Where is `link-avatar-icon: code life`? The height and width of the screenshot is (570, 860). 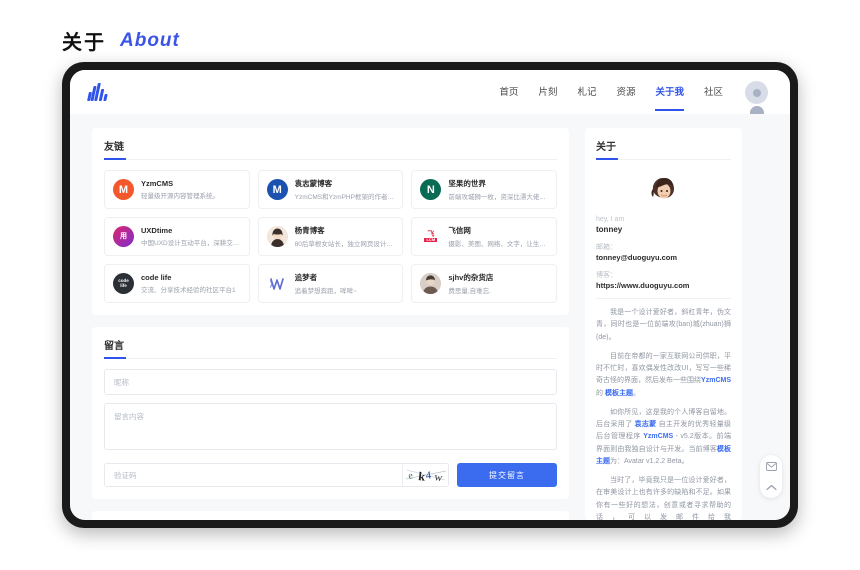
link-avatar-icon: code life is located at coordinates (123, 283).